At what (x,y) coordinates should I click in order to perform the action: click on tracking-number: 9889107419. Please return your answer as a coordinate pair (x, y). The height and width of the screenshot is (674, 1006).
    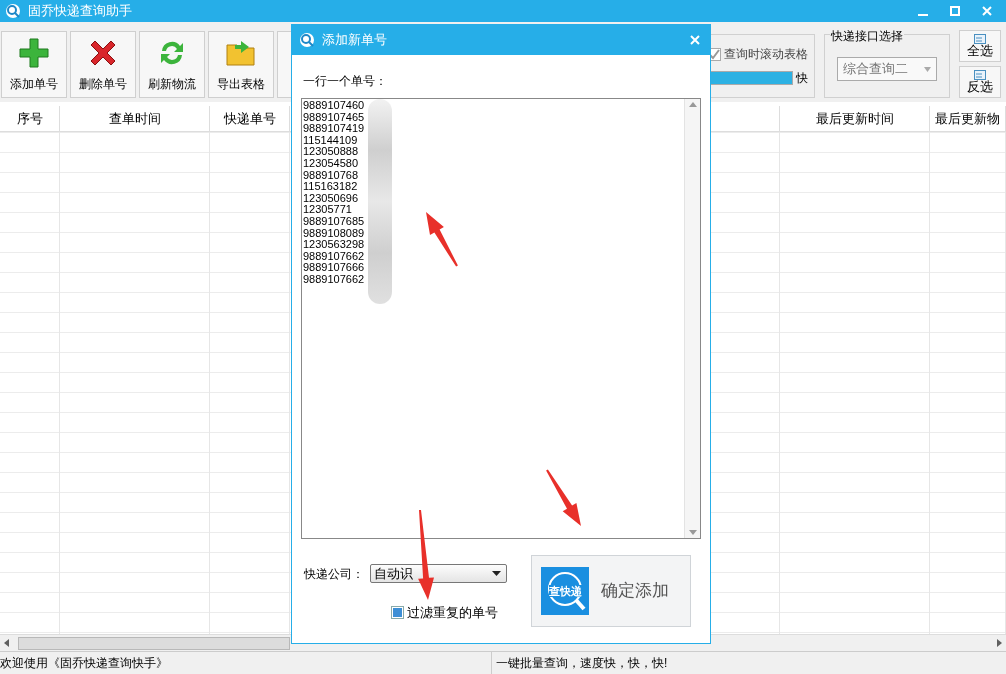
    Looking at the image, I should click on (334, 129).